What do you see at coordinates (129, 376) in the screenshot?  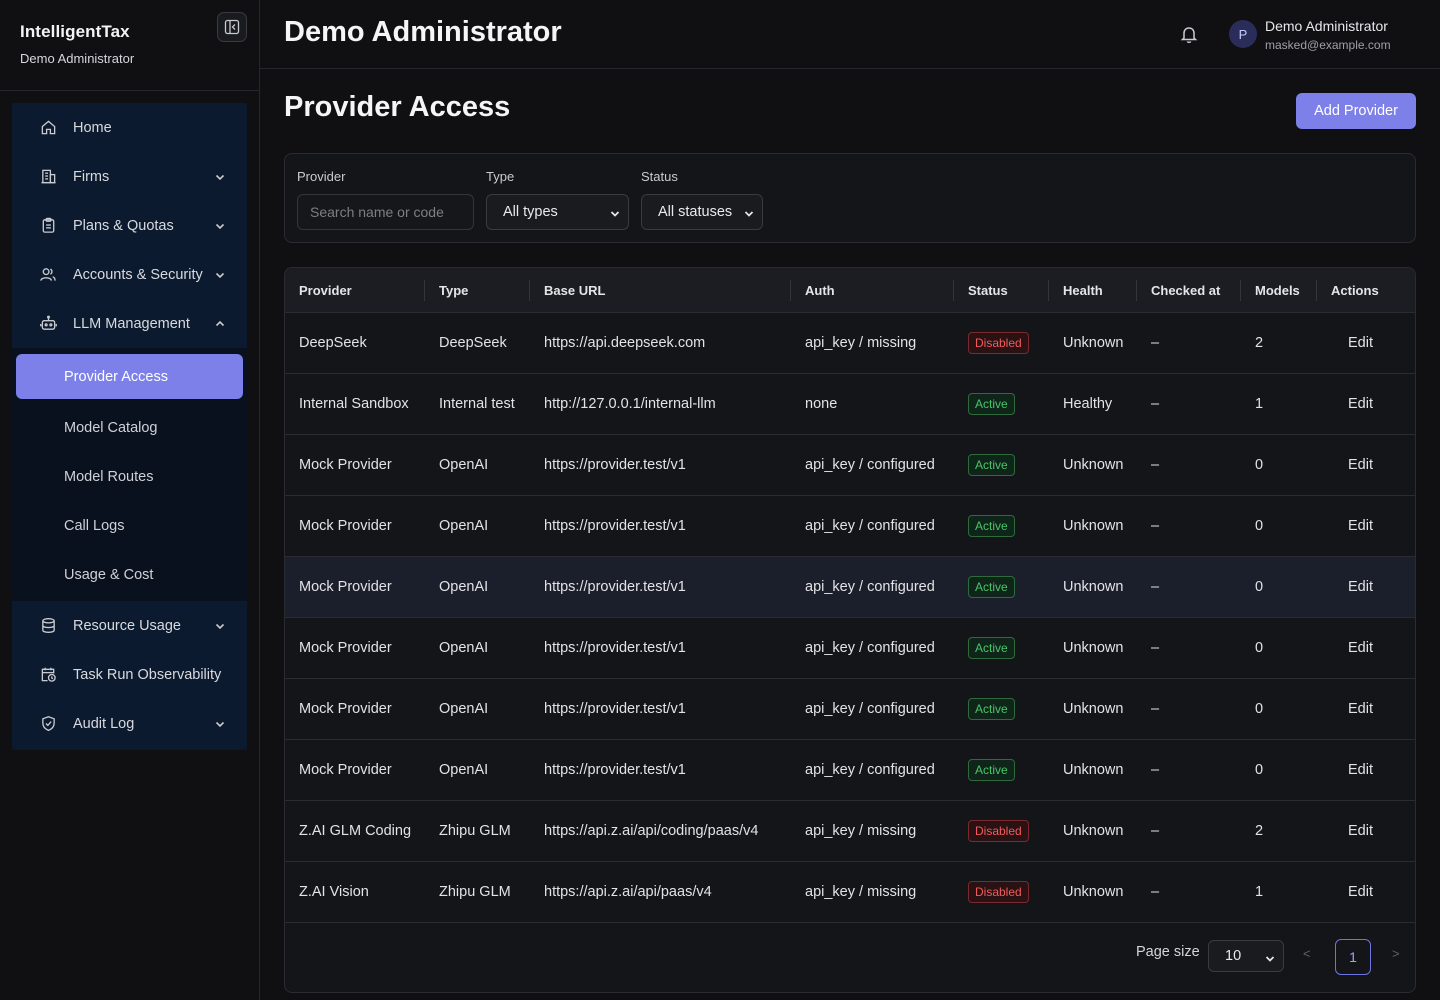 I see `sidebar-subitem-provider-access: Provider Access` at bounding box center [129, 376].